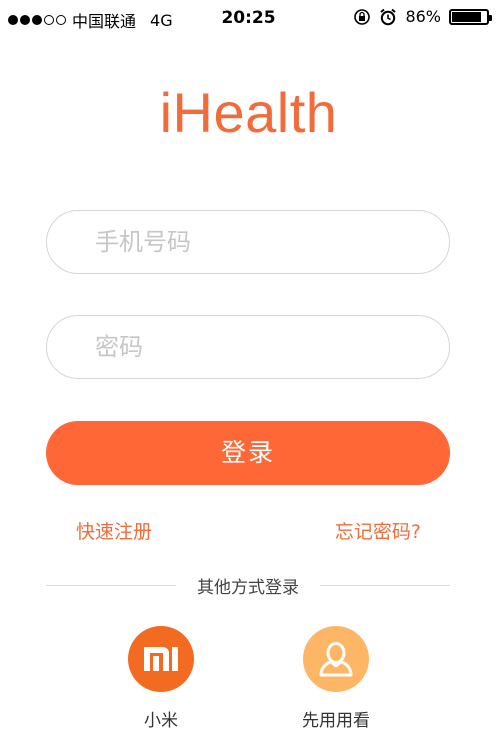 This screenshot has height=746, width=497. I want to click on xiaomi-label: 小米, so click(161, 721).